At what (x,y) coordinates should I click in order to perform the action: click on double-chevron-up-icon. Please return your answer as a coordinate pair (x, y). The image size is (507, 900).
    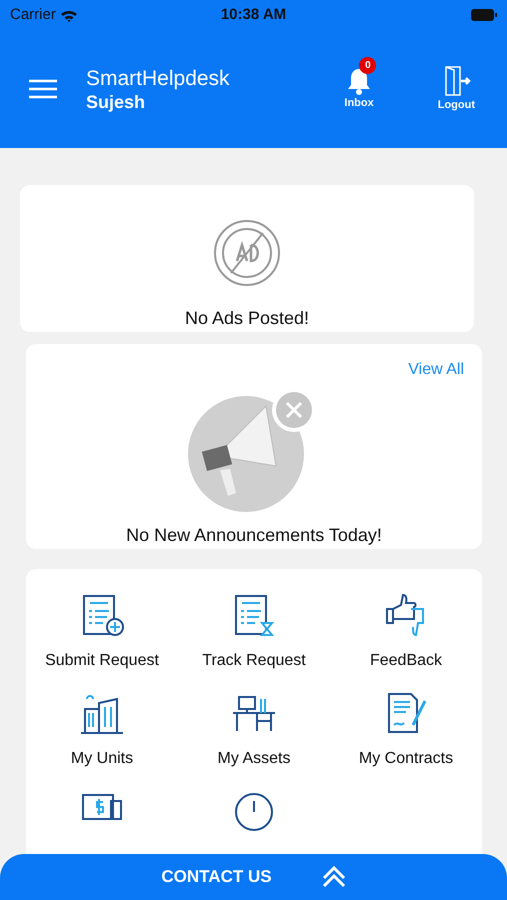
    Looking at the image, I should click on (334, 877).